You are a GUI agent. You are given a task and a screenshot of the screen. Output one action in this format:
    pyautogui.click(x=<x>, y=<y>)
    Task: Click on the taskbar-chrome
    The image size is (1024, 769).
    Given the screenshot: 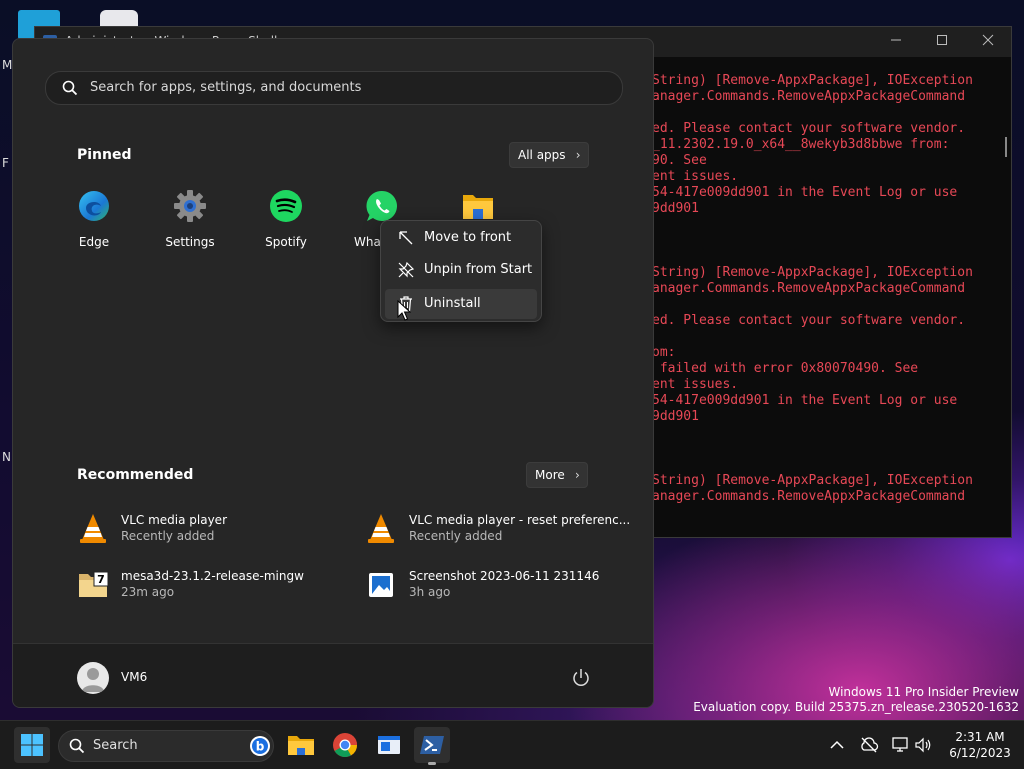 What is the action you would take?
    pyautogui.click(x=345, y=745)
    